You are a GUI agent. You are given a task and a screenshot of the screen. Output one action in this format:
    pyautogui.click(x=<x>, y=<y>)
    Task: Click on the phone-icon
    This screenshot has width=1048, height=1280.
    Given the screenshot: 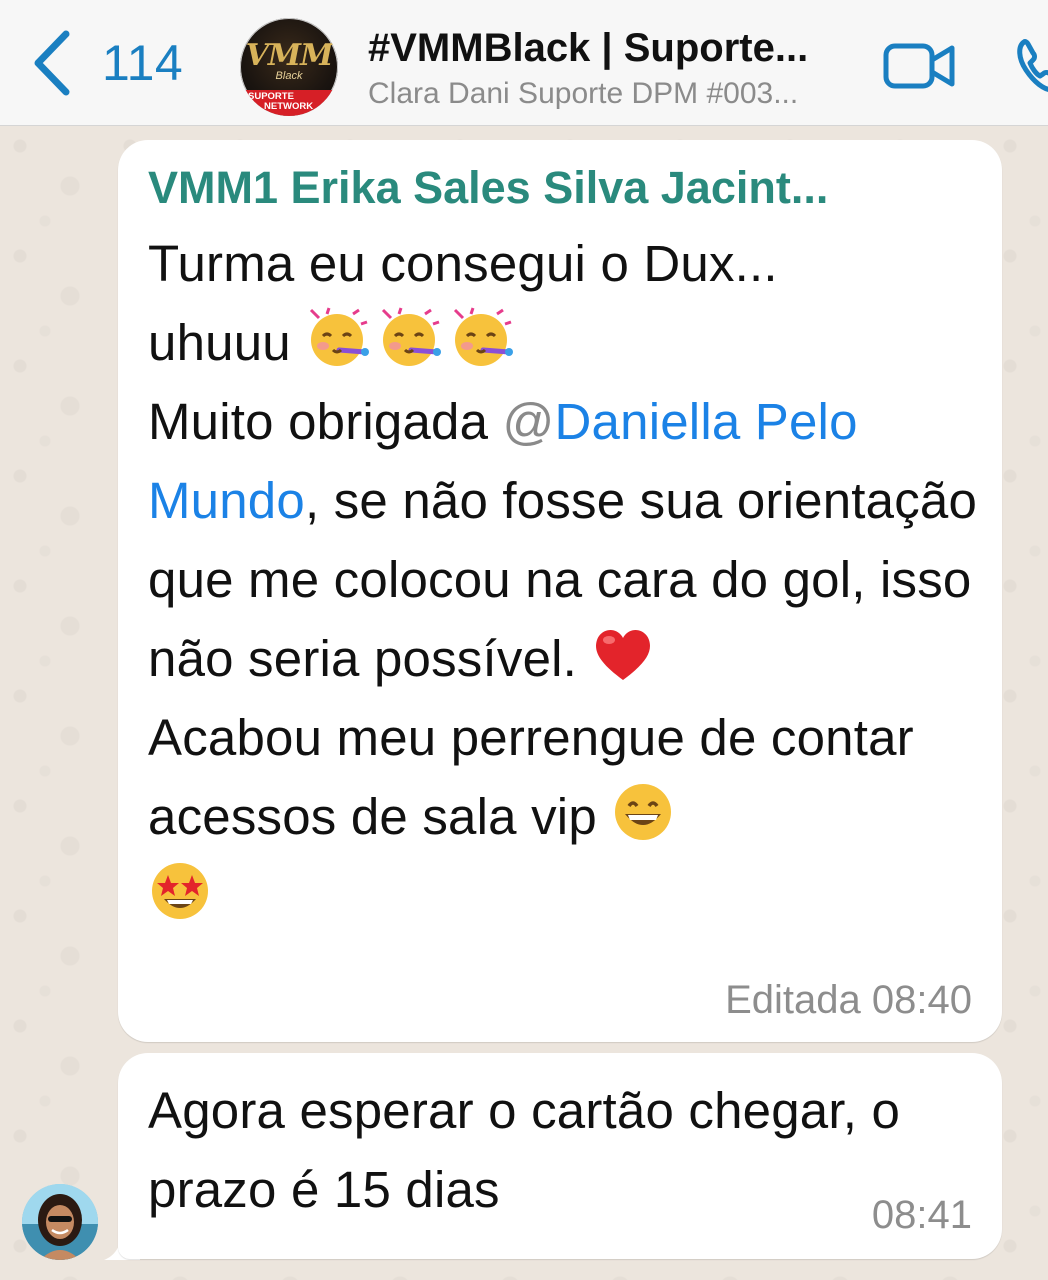 What is the action you would take?
    pyautogui.click(x=1031, y=66)
    